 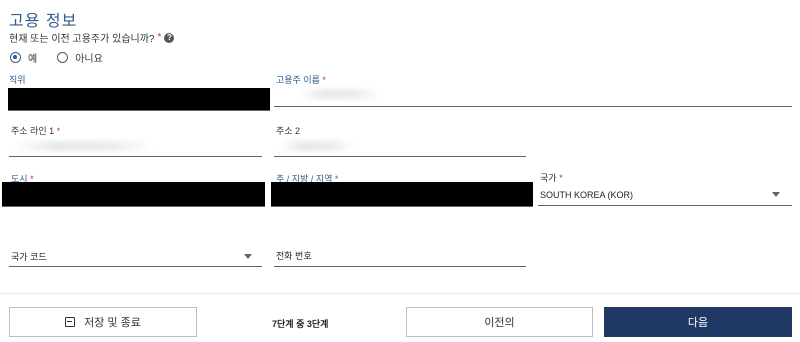 I want to click on save-and-exit-label: 저장 및 종료, so click(x=112, y=323).